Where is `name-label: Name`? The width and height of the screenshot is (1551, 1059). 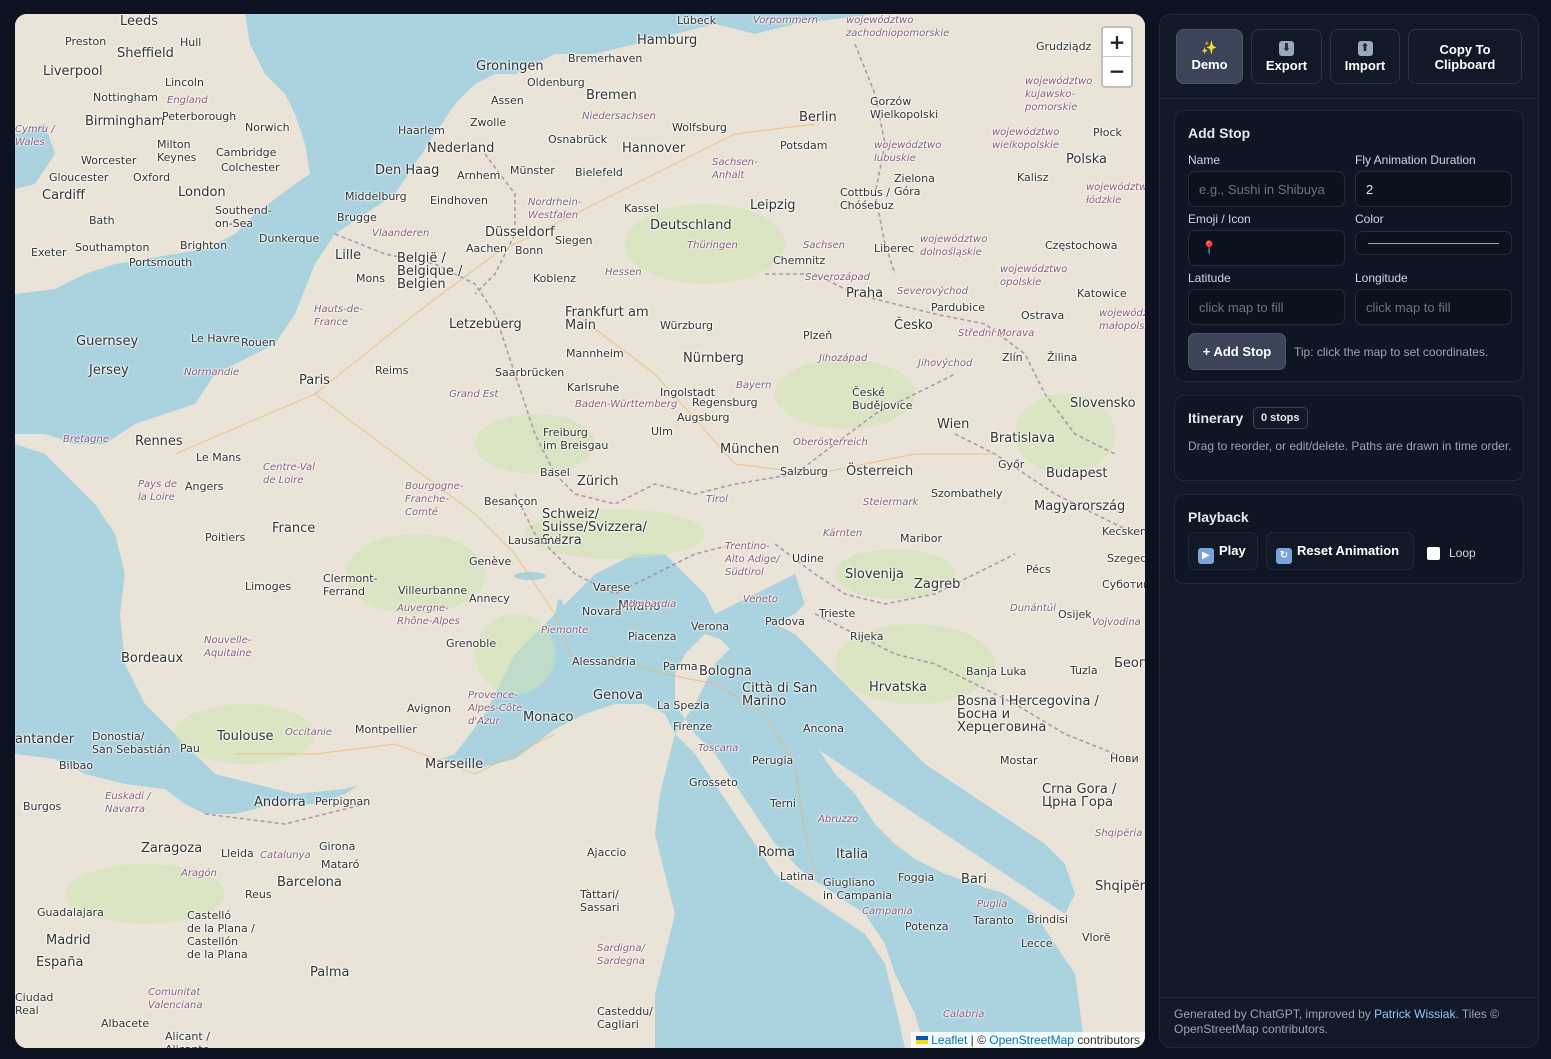 name-label: Name is located at coordinates (1204, 160).